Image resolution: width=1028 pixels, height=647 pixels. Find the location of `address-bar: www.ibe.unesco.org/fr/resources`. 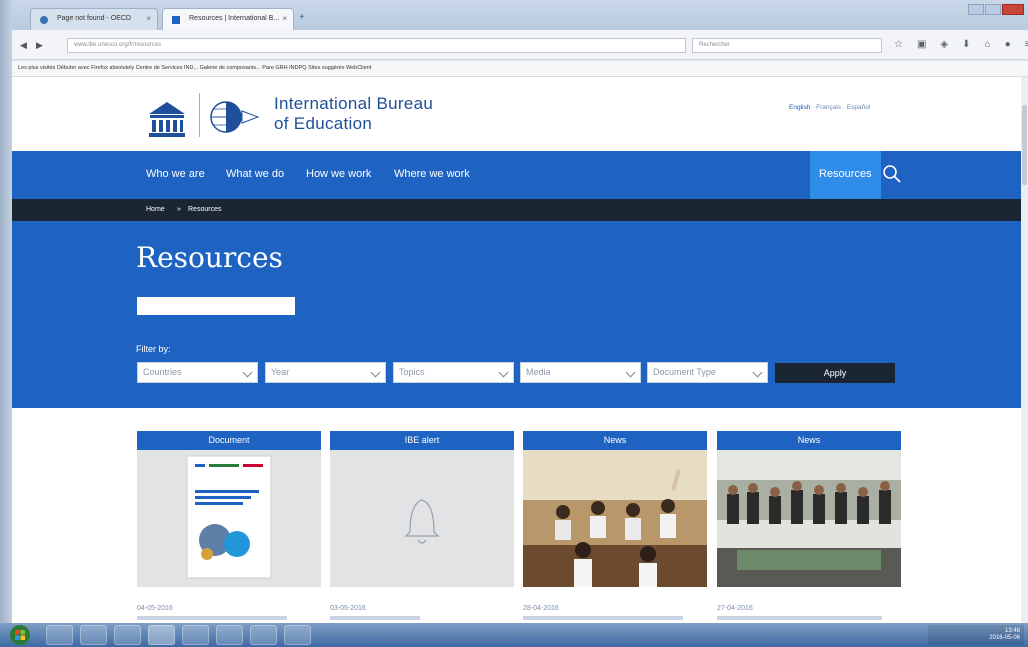

address-bar: www.ibe.unesco.org/fr/resources is located at coordinates (376, 45).